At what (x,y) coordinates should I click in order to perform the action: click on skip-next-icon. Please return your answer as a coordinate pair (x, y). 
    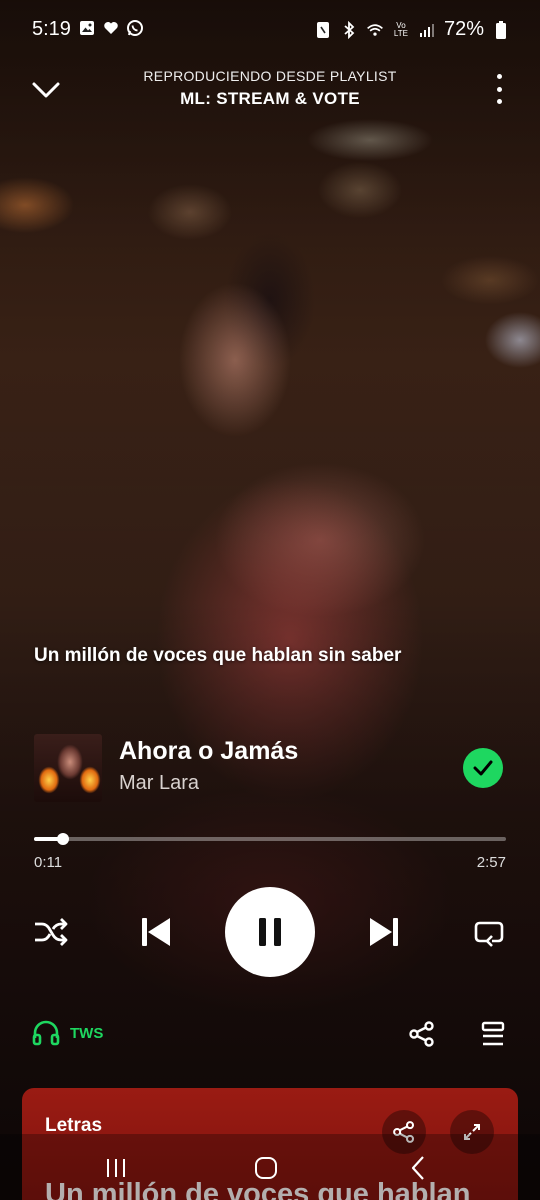
    Looking at the image, I should click on (384, 932).